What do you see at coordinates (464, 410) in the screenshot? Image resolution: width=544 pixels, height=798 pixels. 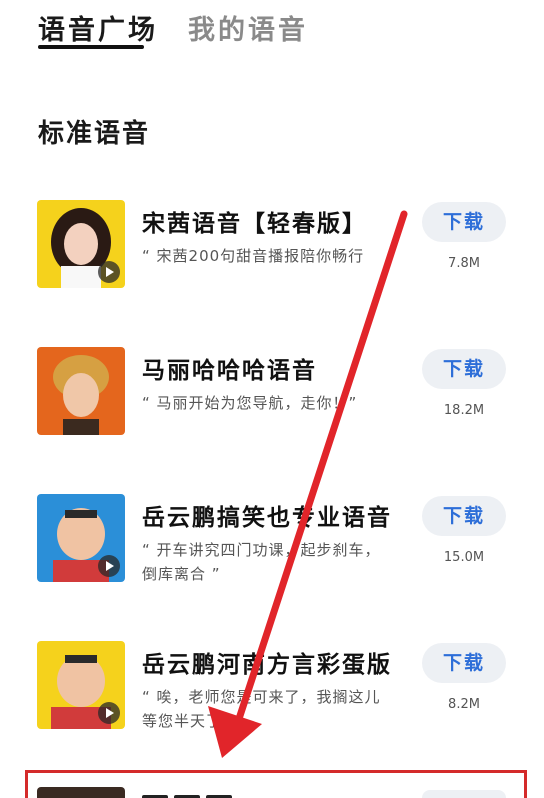 I see `file-size: 18.2M` at bounding box center [464, 410].